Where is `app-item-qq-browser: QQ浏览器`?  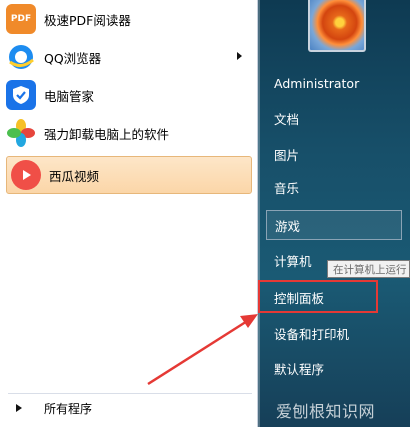
app-item-qq-browser: QQ浏览器 is located at coordinates (129, 57).